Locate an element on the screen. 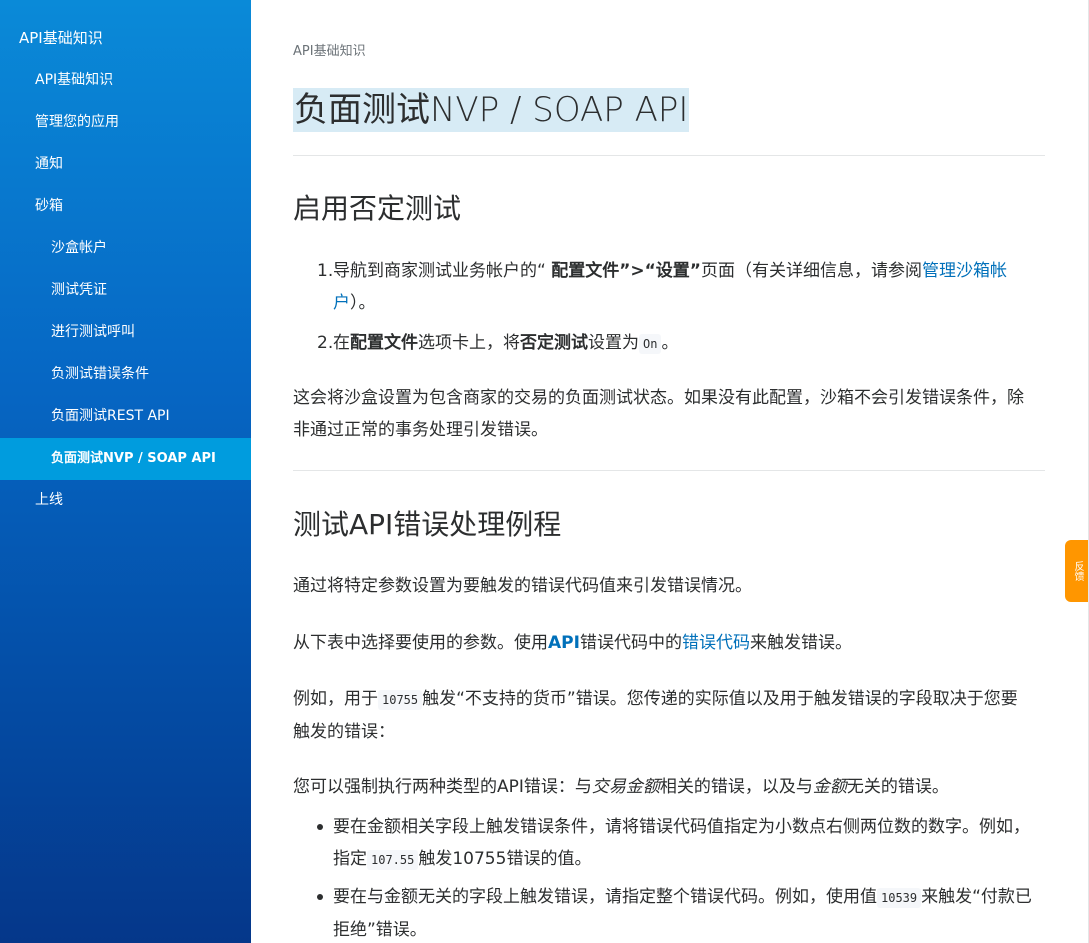 The height and width of the screenshot is (943, 1089). section-heading-test-error-handling: 测试API错误处理例程 is located at coordinates (427, 524).